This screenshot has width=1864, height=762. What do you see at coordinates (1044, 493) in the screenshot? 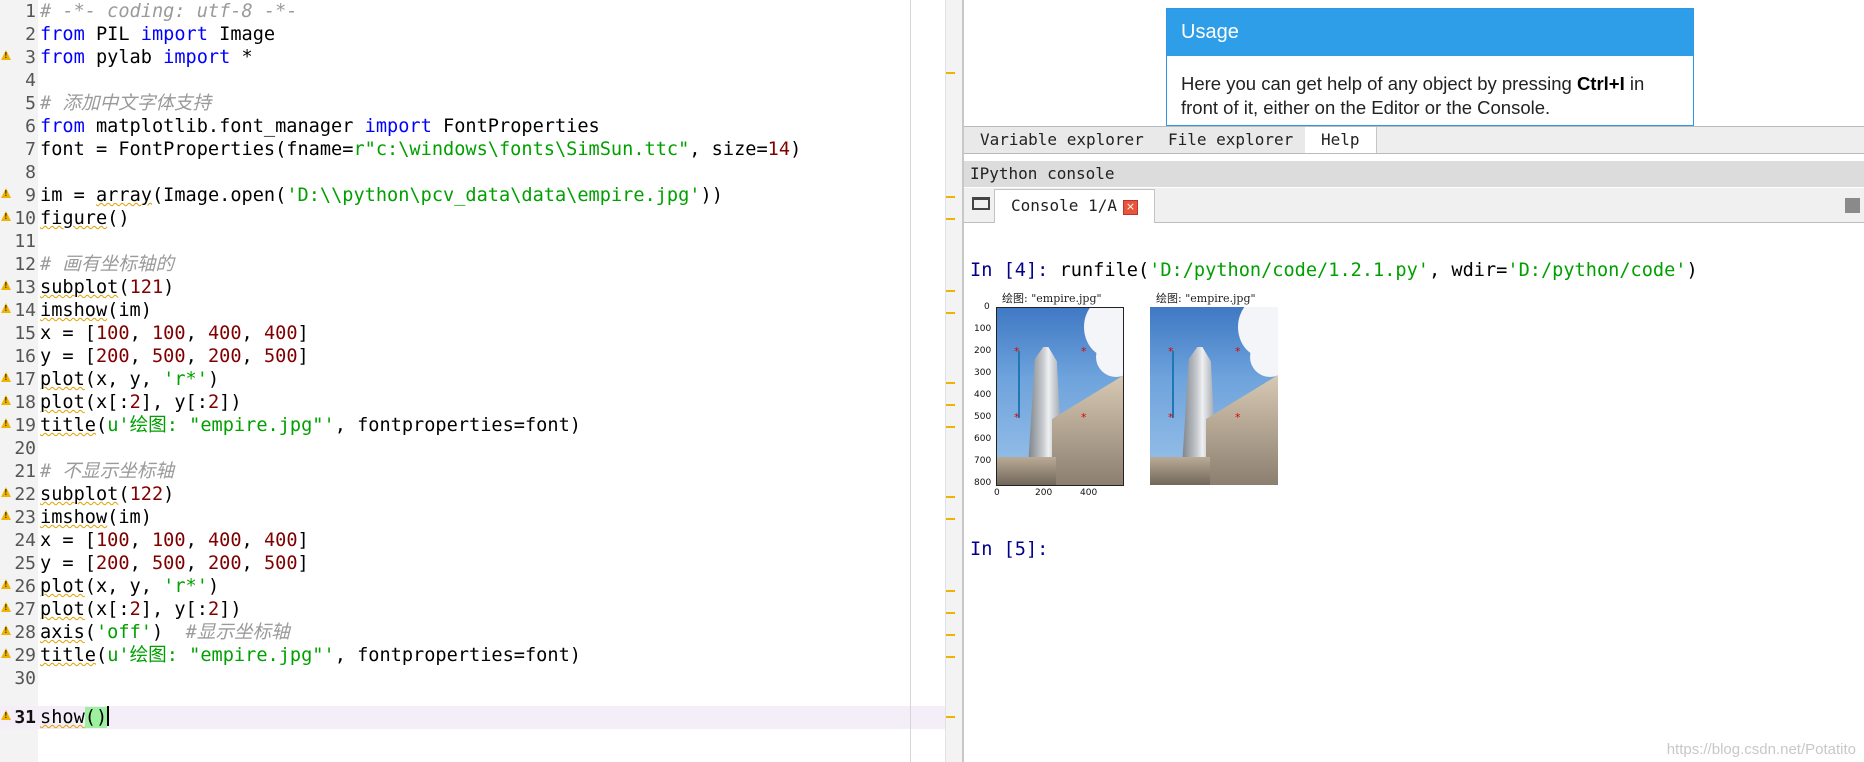
I see `x-tick: 200` at bounding box center [1044, 493].